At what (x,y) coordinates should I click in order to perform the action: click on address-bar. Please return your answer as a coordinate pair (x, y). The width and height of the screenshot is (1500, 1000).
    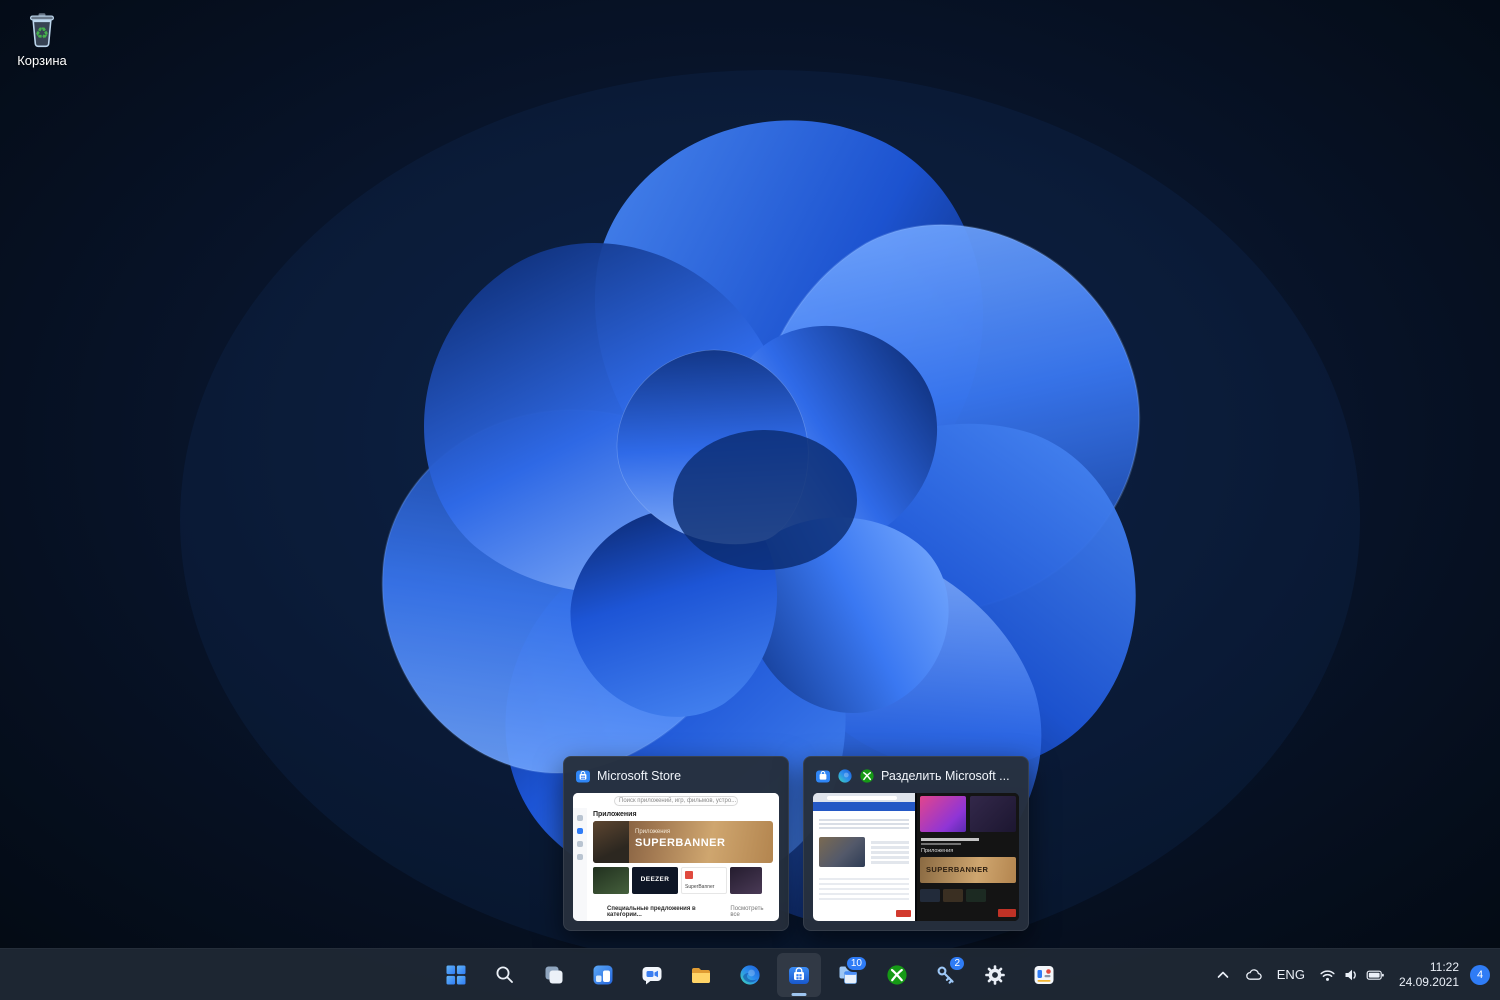
    Looking at the image, I should click on (862, 797).